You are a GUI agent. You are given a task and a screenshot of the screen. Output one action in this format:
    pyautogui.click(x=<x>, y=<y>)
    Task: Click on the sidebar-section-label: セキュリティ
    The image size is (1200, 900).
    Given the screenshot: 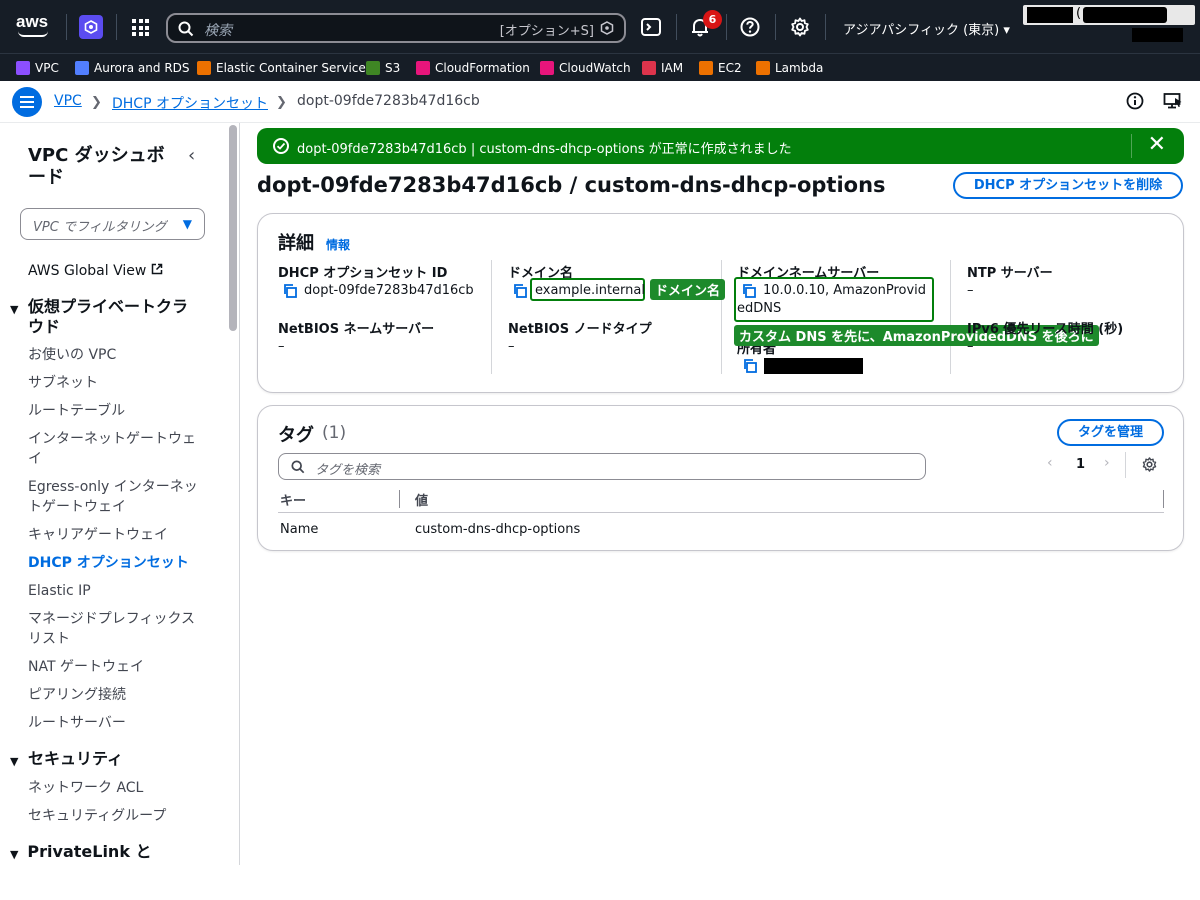 What is the action you would take?
    pyautogui.click(x=76, y=758)
    